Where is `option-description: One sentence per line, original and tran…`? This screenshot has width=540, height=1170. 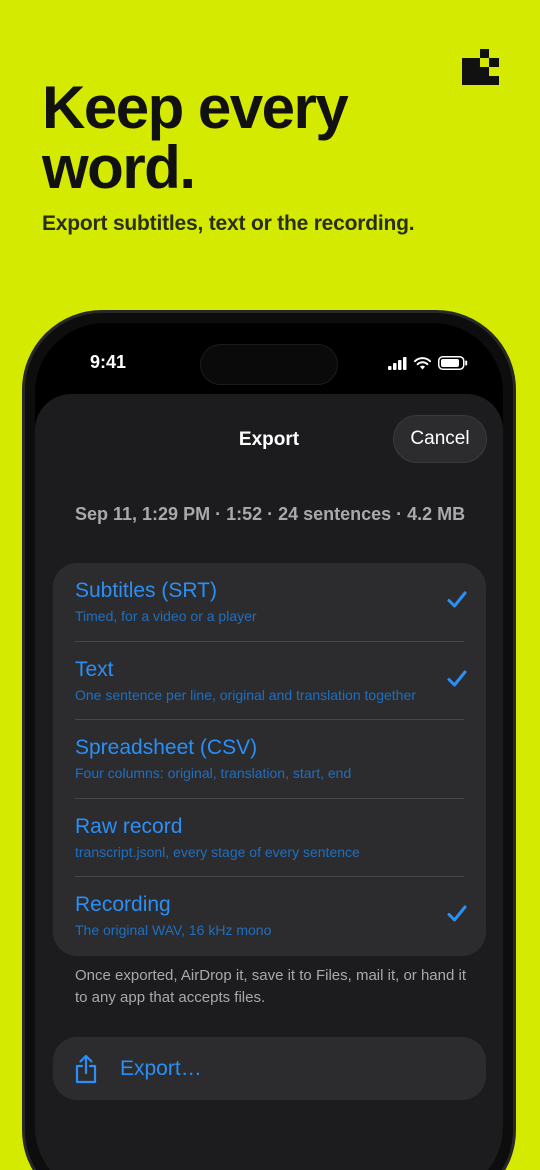
option-description: One sentence per line, original and tran… is located at coordinates (245, 694).